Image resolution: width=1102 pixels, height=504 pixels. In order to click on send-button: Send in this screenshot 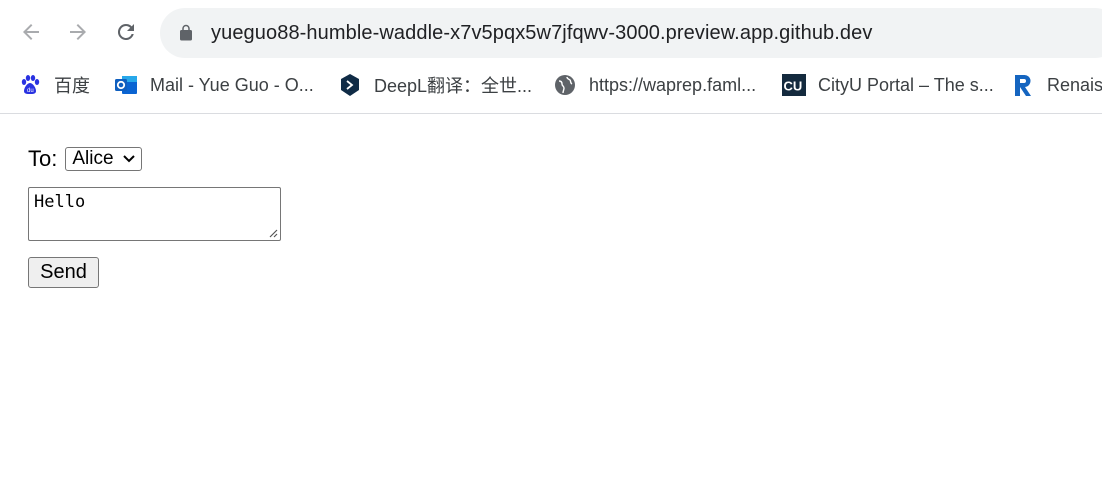, I will do `click(63, 272)`.